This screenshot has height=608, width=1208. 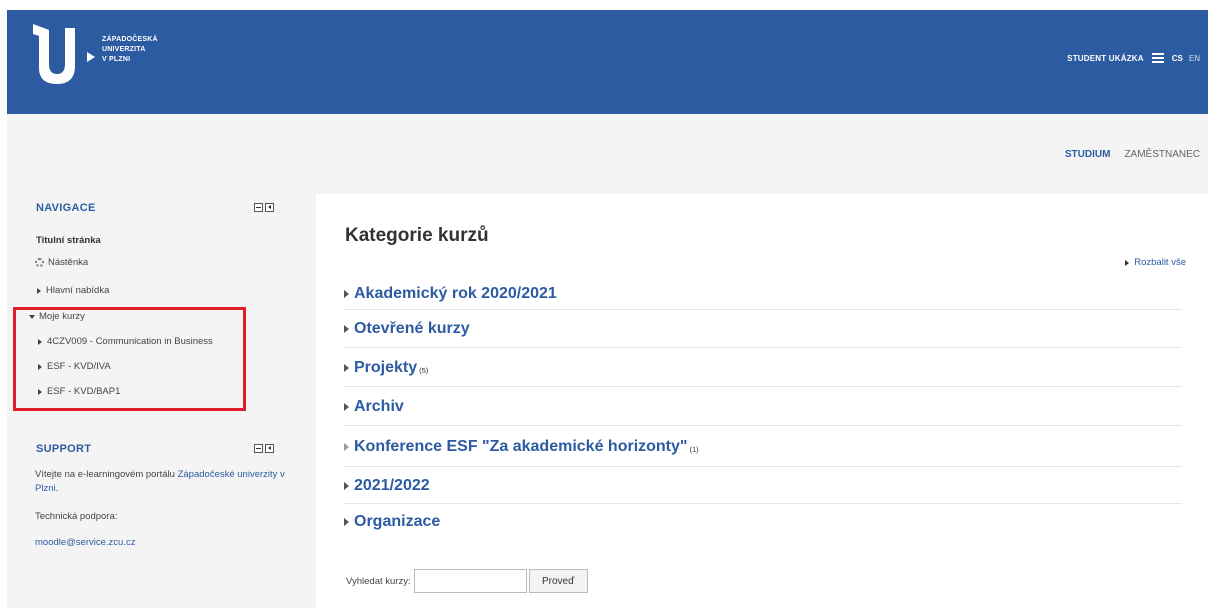 I want to click on role-bar: STUDIUM ZAMĚSTNANEC, so click(x=607, y=154).